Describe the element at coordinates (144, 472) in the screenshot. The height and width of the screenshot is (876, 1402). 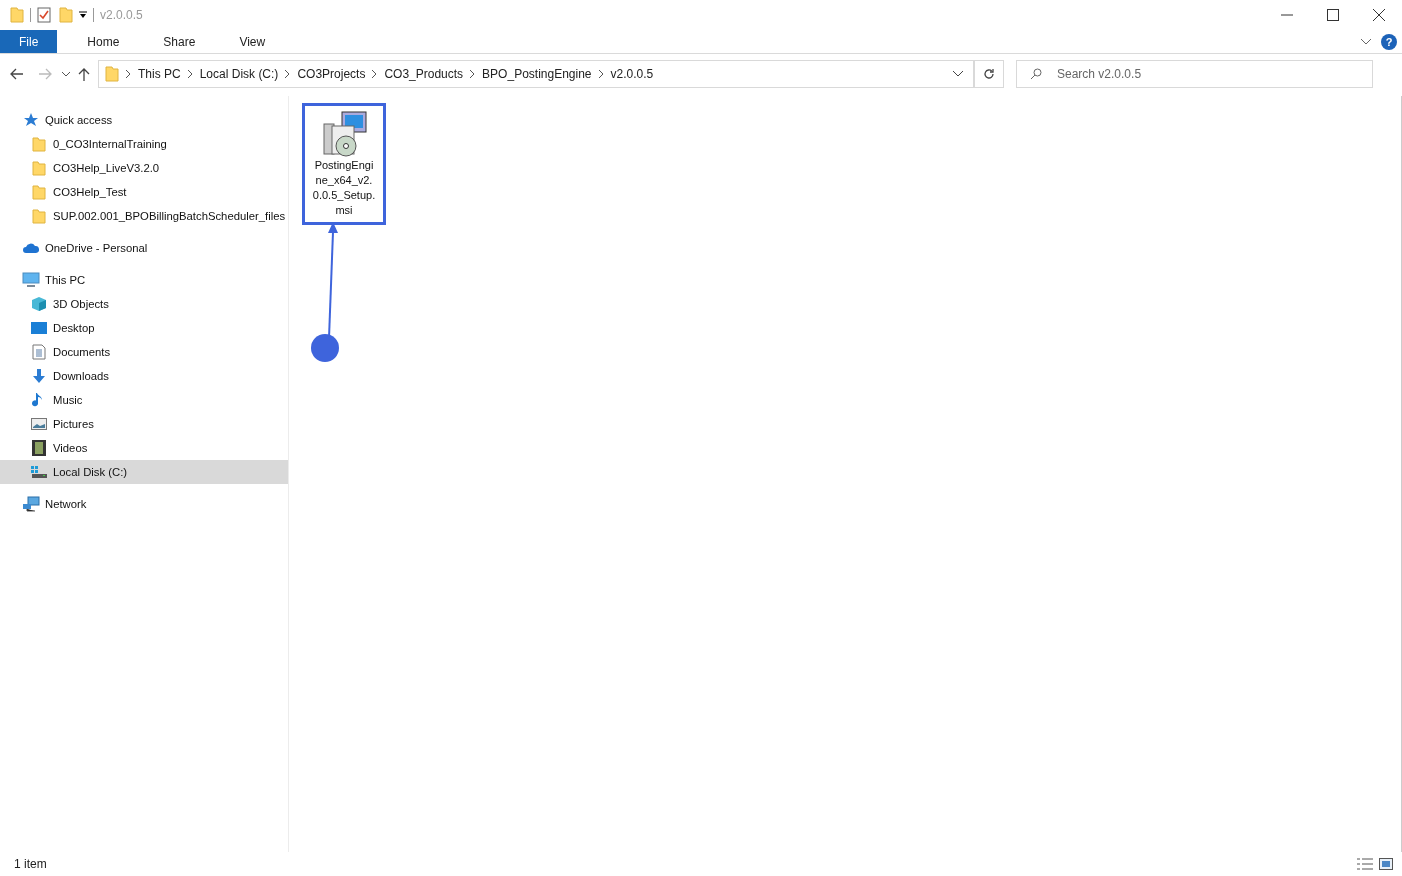
I see `sidebar-item: Local Disk (C:)` at that location.